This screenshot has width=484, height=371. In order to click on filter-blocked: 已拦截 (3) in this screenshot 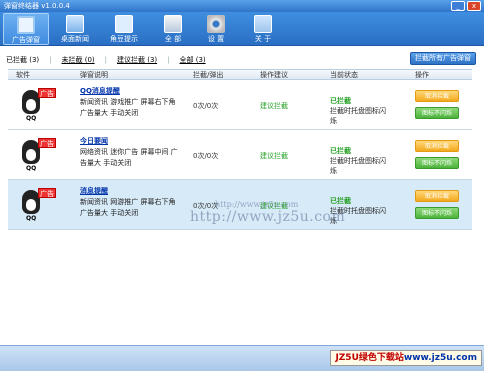, I will do `click(22, 60)`.